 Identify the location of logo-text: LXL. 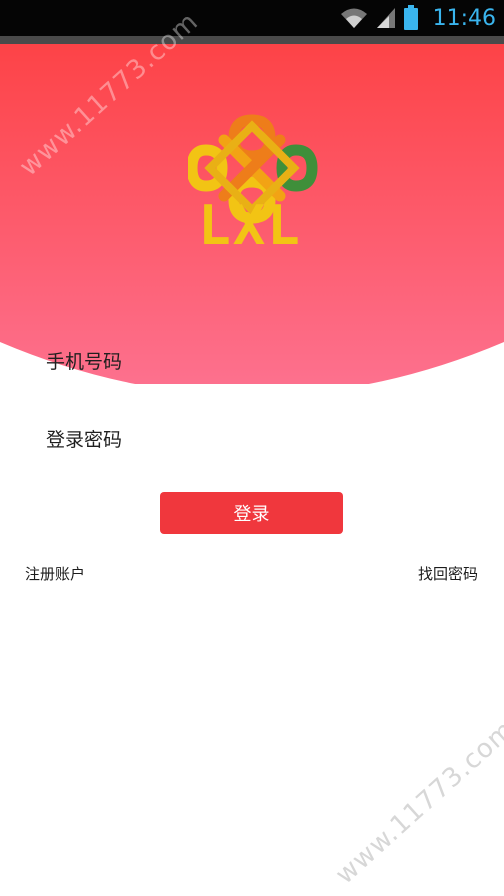
(250, 225).